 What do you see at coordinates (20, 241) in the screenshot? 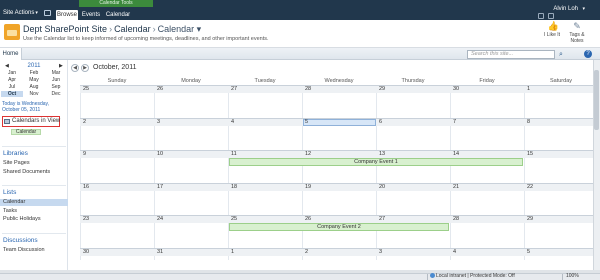
I see `nav-heading-discussions: Discussions` at bounding box center [20, 241].